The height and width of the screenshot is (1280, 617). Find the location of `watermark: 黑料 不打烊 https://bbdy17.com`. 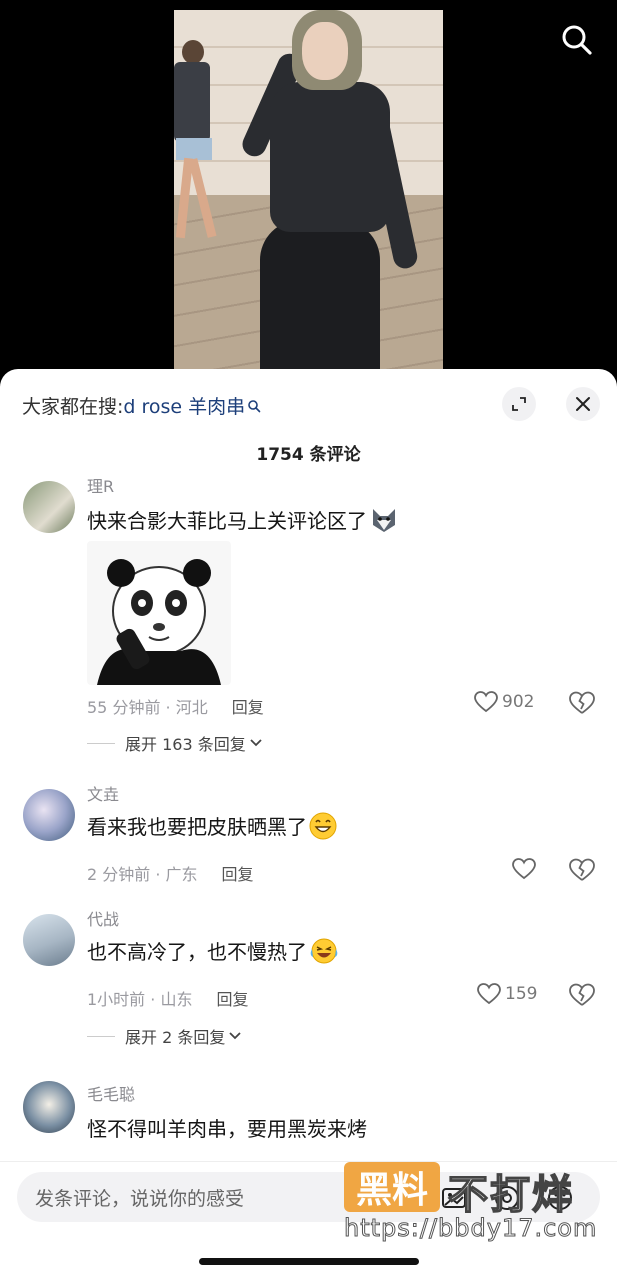

watermark: 黑料 不打烊 https://bbdy17.com is located at coordinates (478, 1203).